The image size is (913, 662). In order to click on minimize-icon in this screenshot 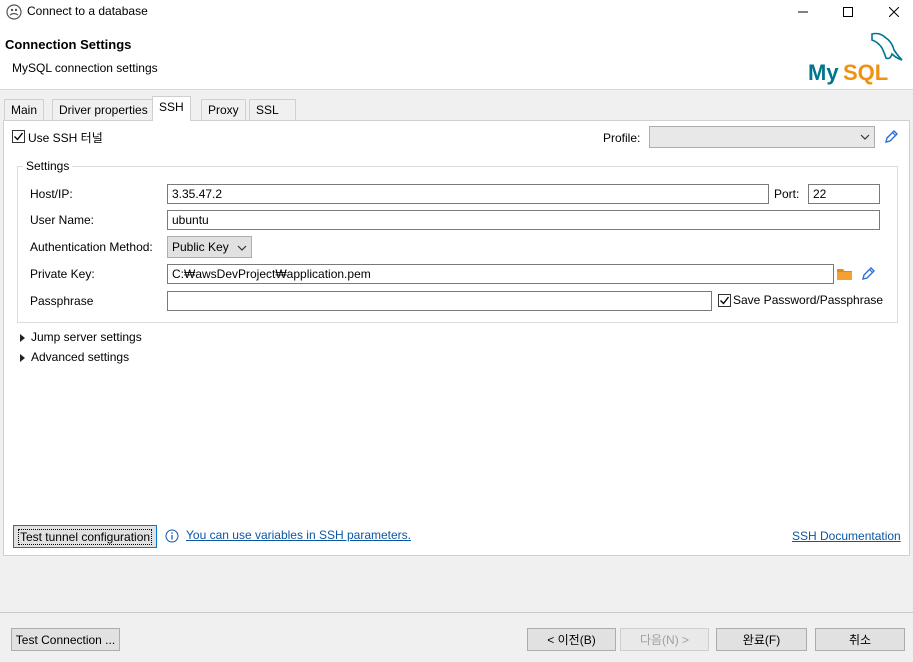, I will do `click(803, 12)`.